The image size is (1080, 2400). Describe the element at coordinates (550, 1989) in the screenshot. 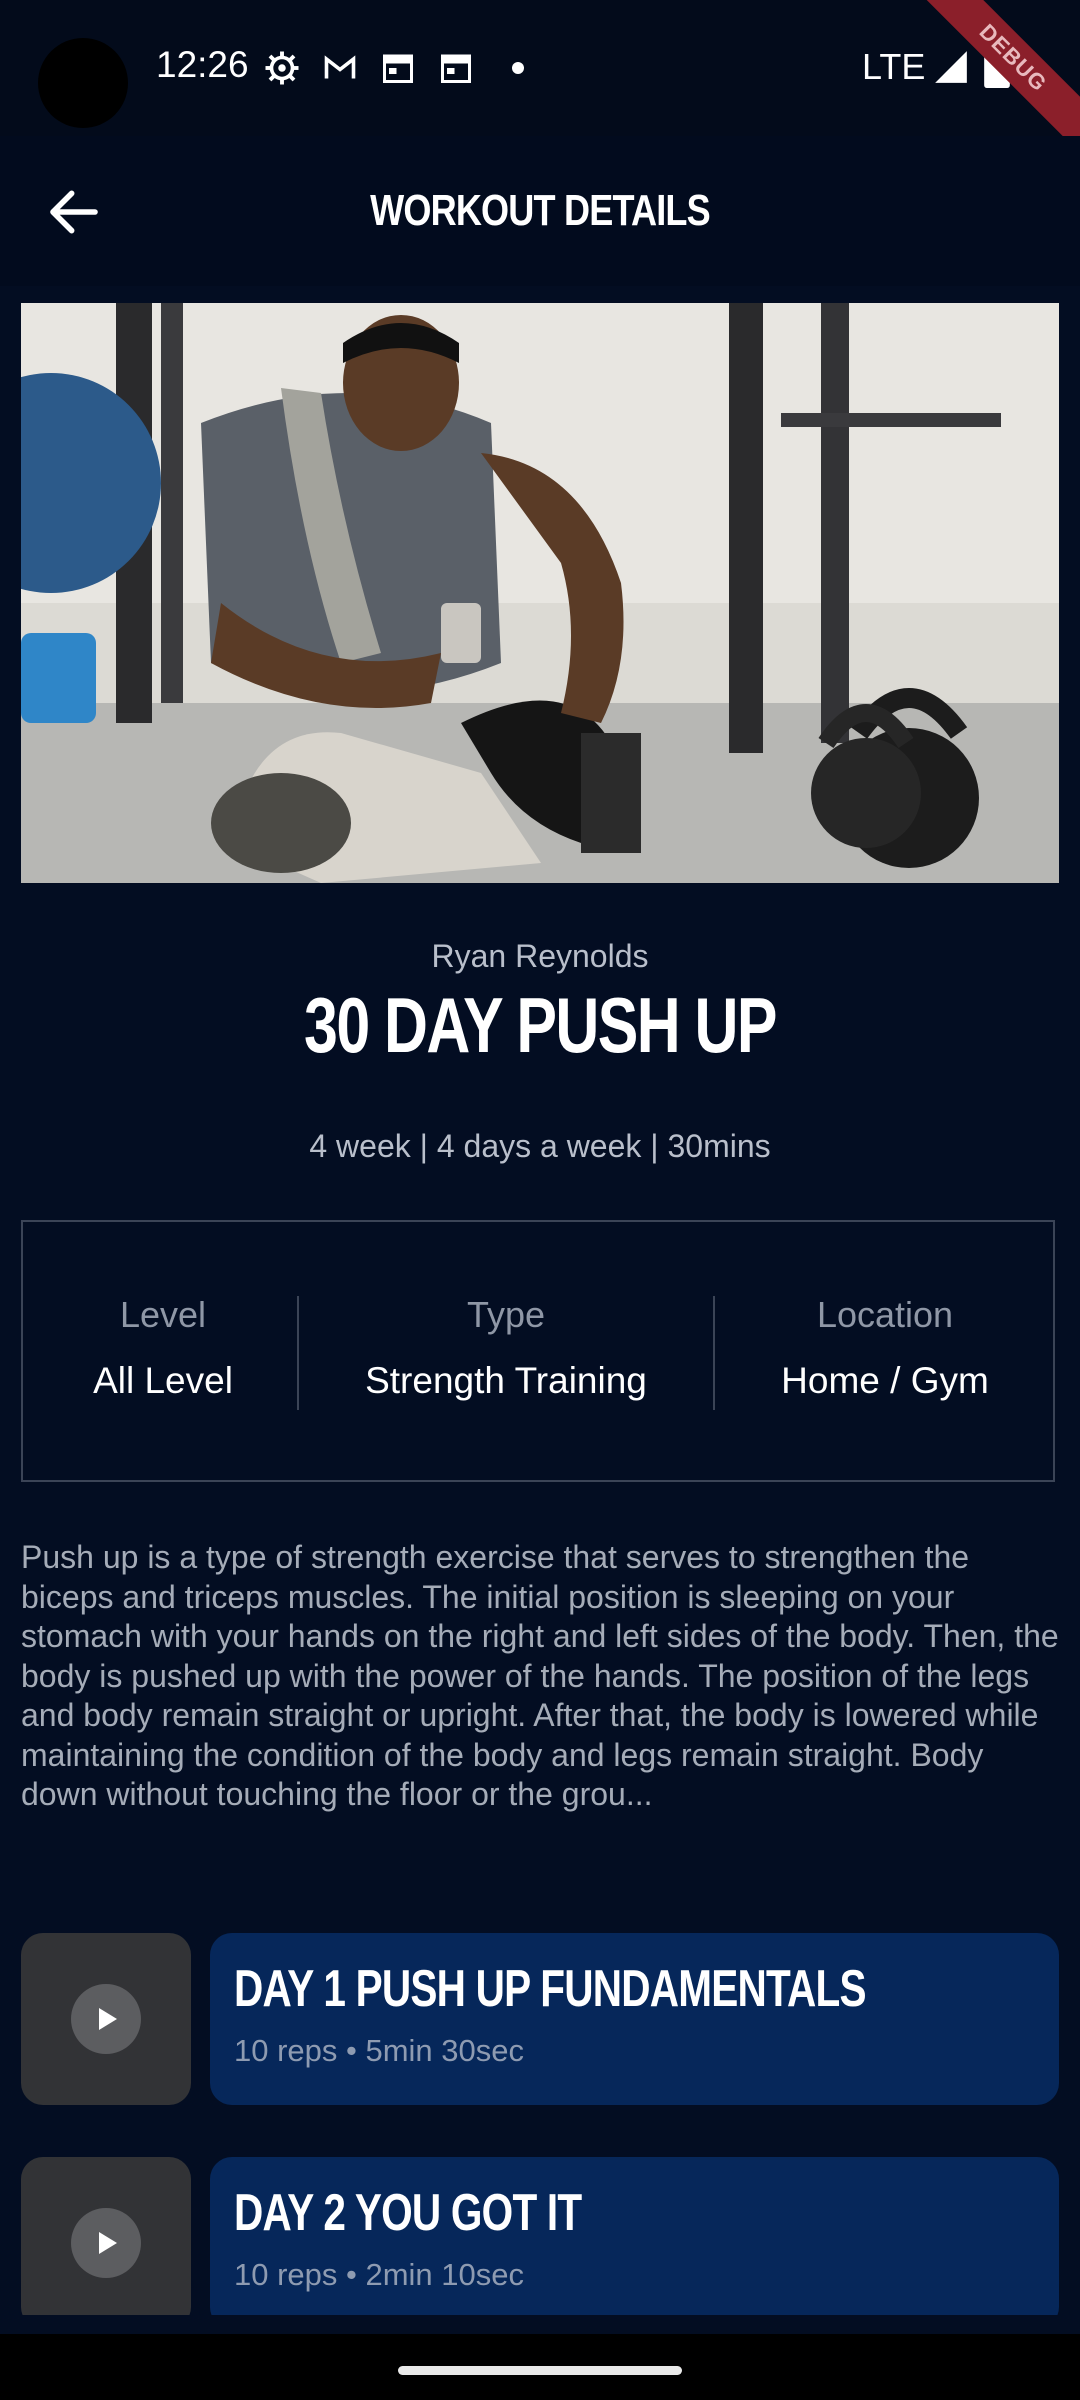

I see `day-title: DAY 1 PUSH UP FUNDAMENTALS` at that location.